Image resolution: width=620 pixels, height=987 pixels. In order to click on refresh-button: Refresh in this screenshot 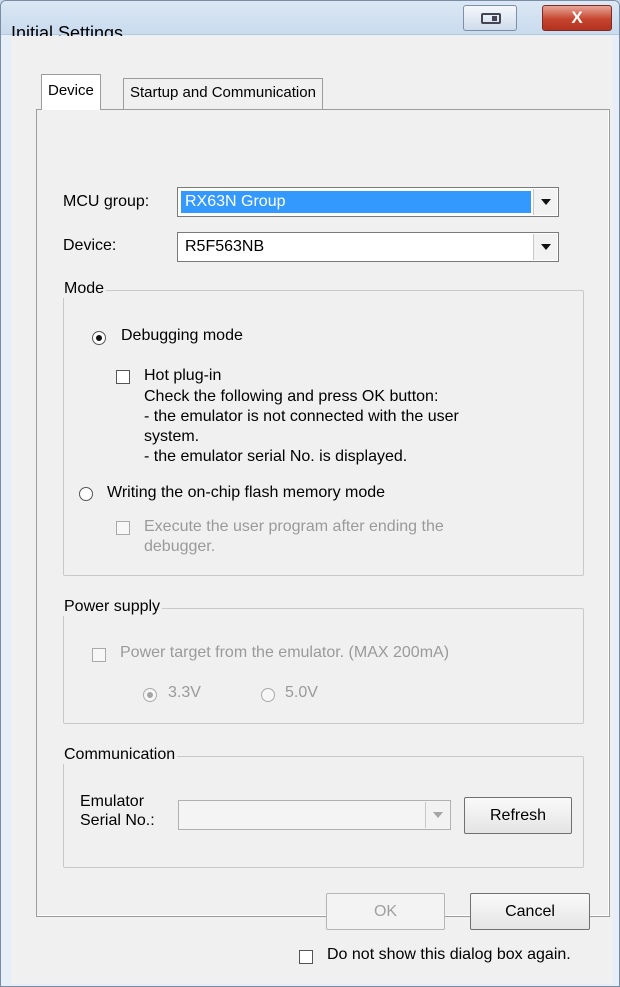, I will do `click(518, 815)`.